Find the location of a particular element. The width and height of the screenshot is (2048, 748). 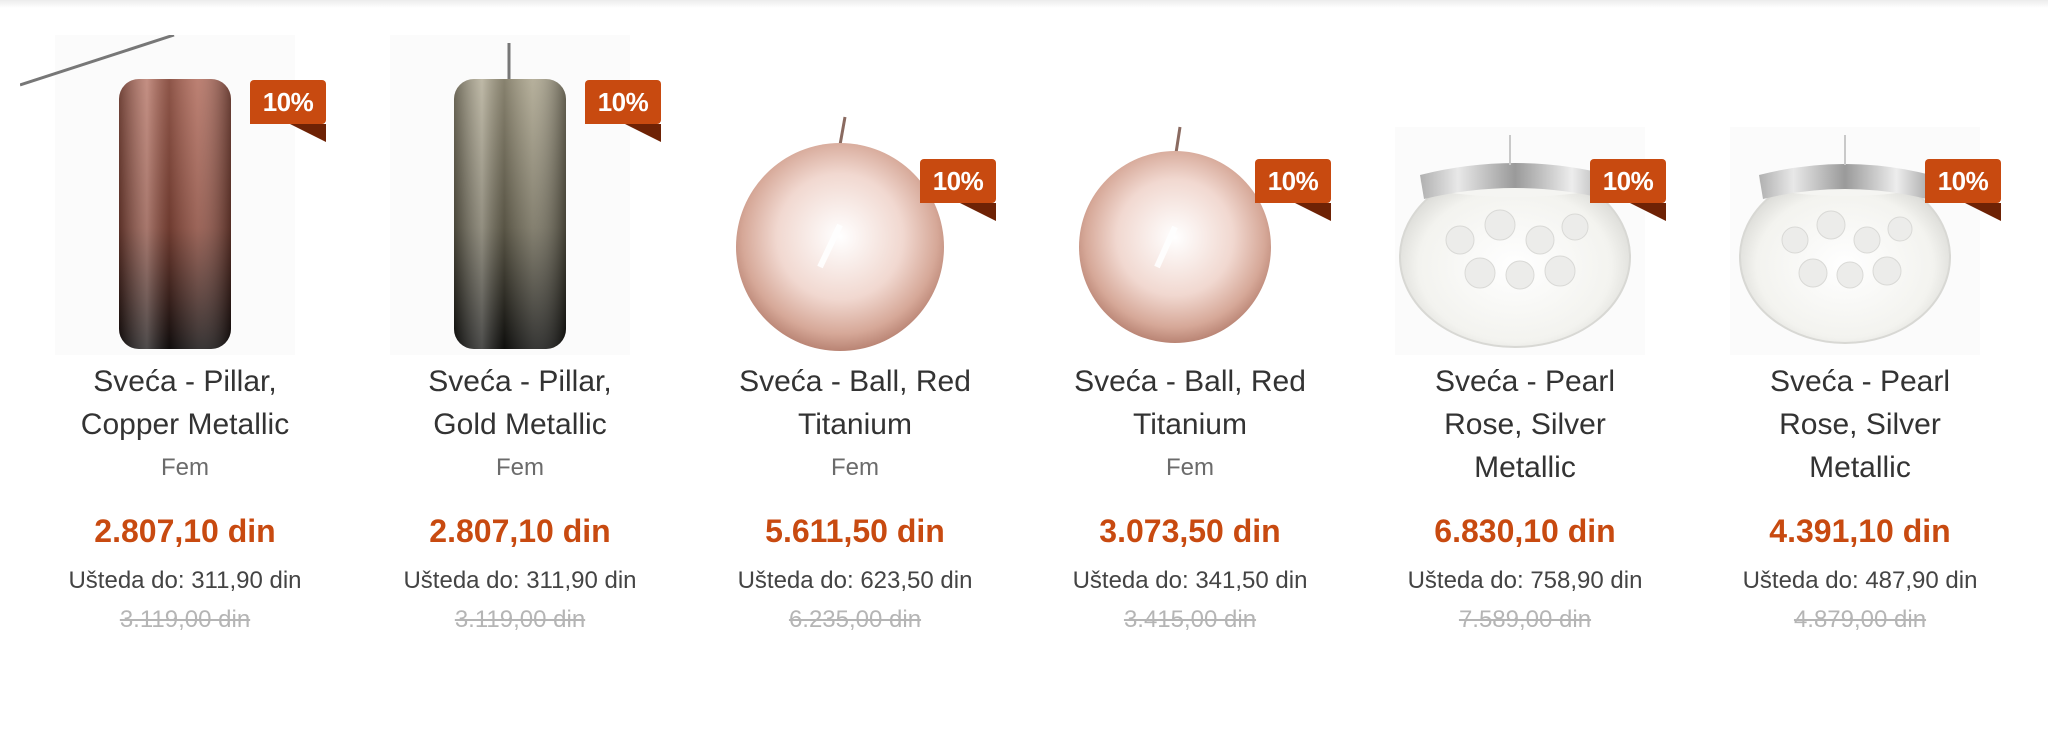

saving-label: Ušteda do: 487,90 din is located at coordinates (1860, 580).